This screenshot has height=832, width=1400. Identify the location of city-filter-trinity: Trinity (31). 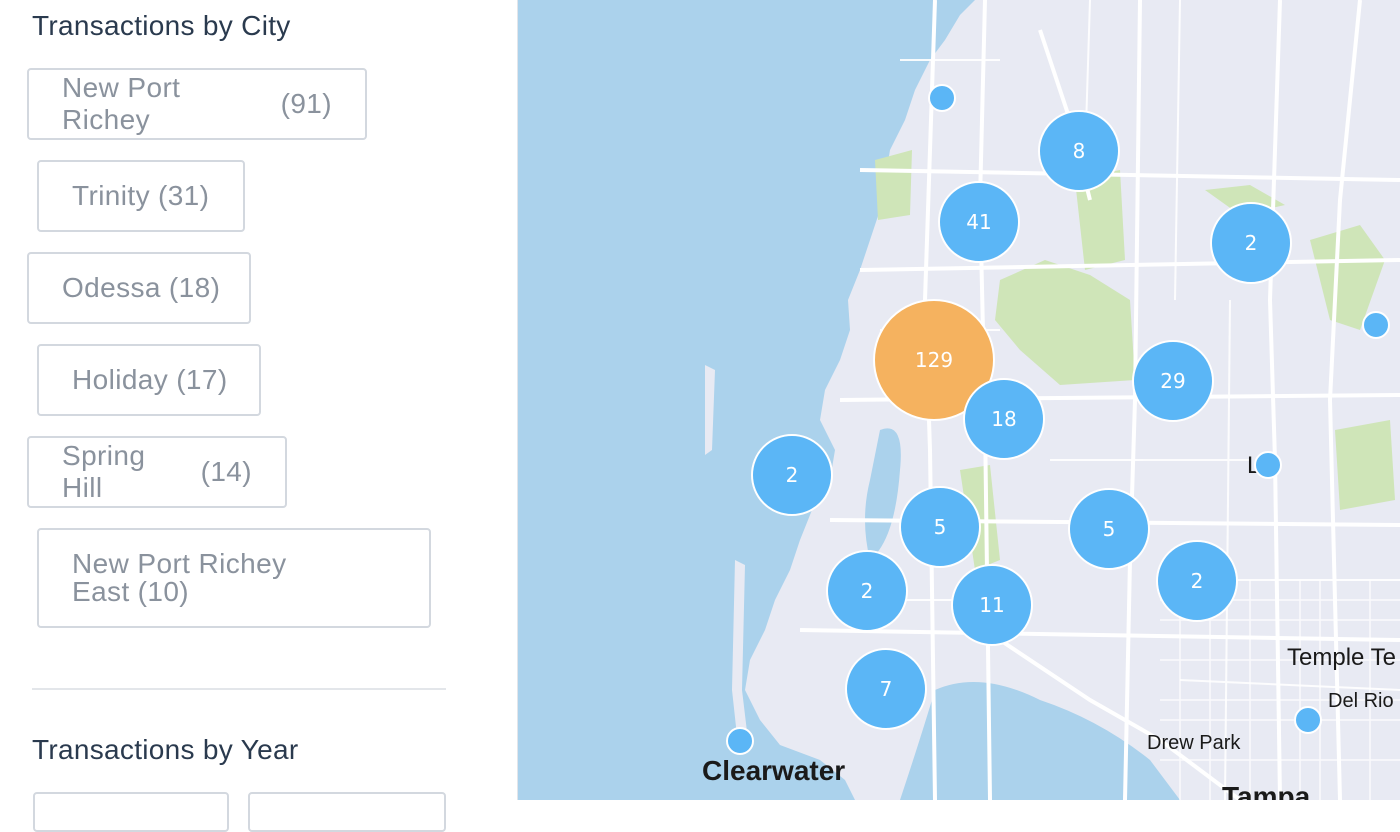
(141, 196).